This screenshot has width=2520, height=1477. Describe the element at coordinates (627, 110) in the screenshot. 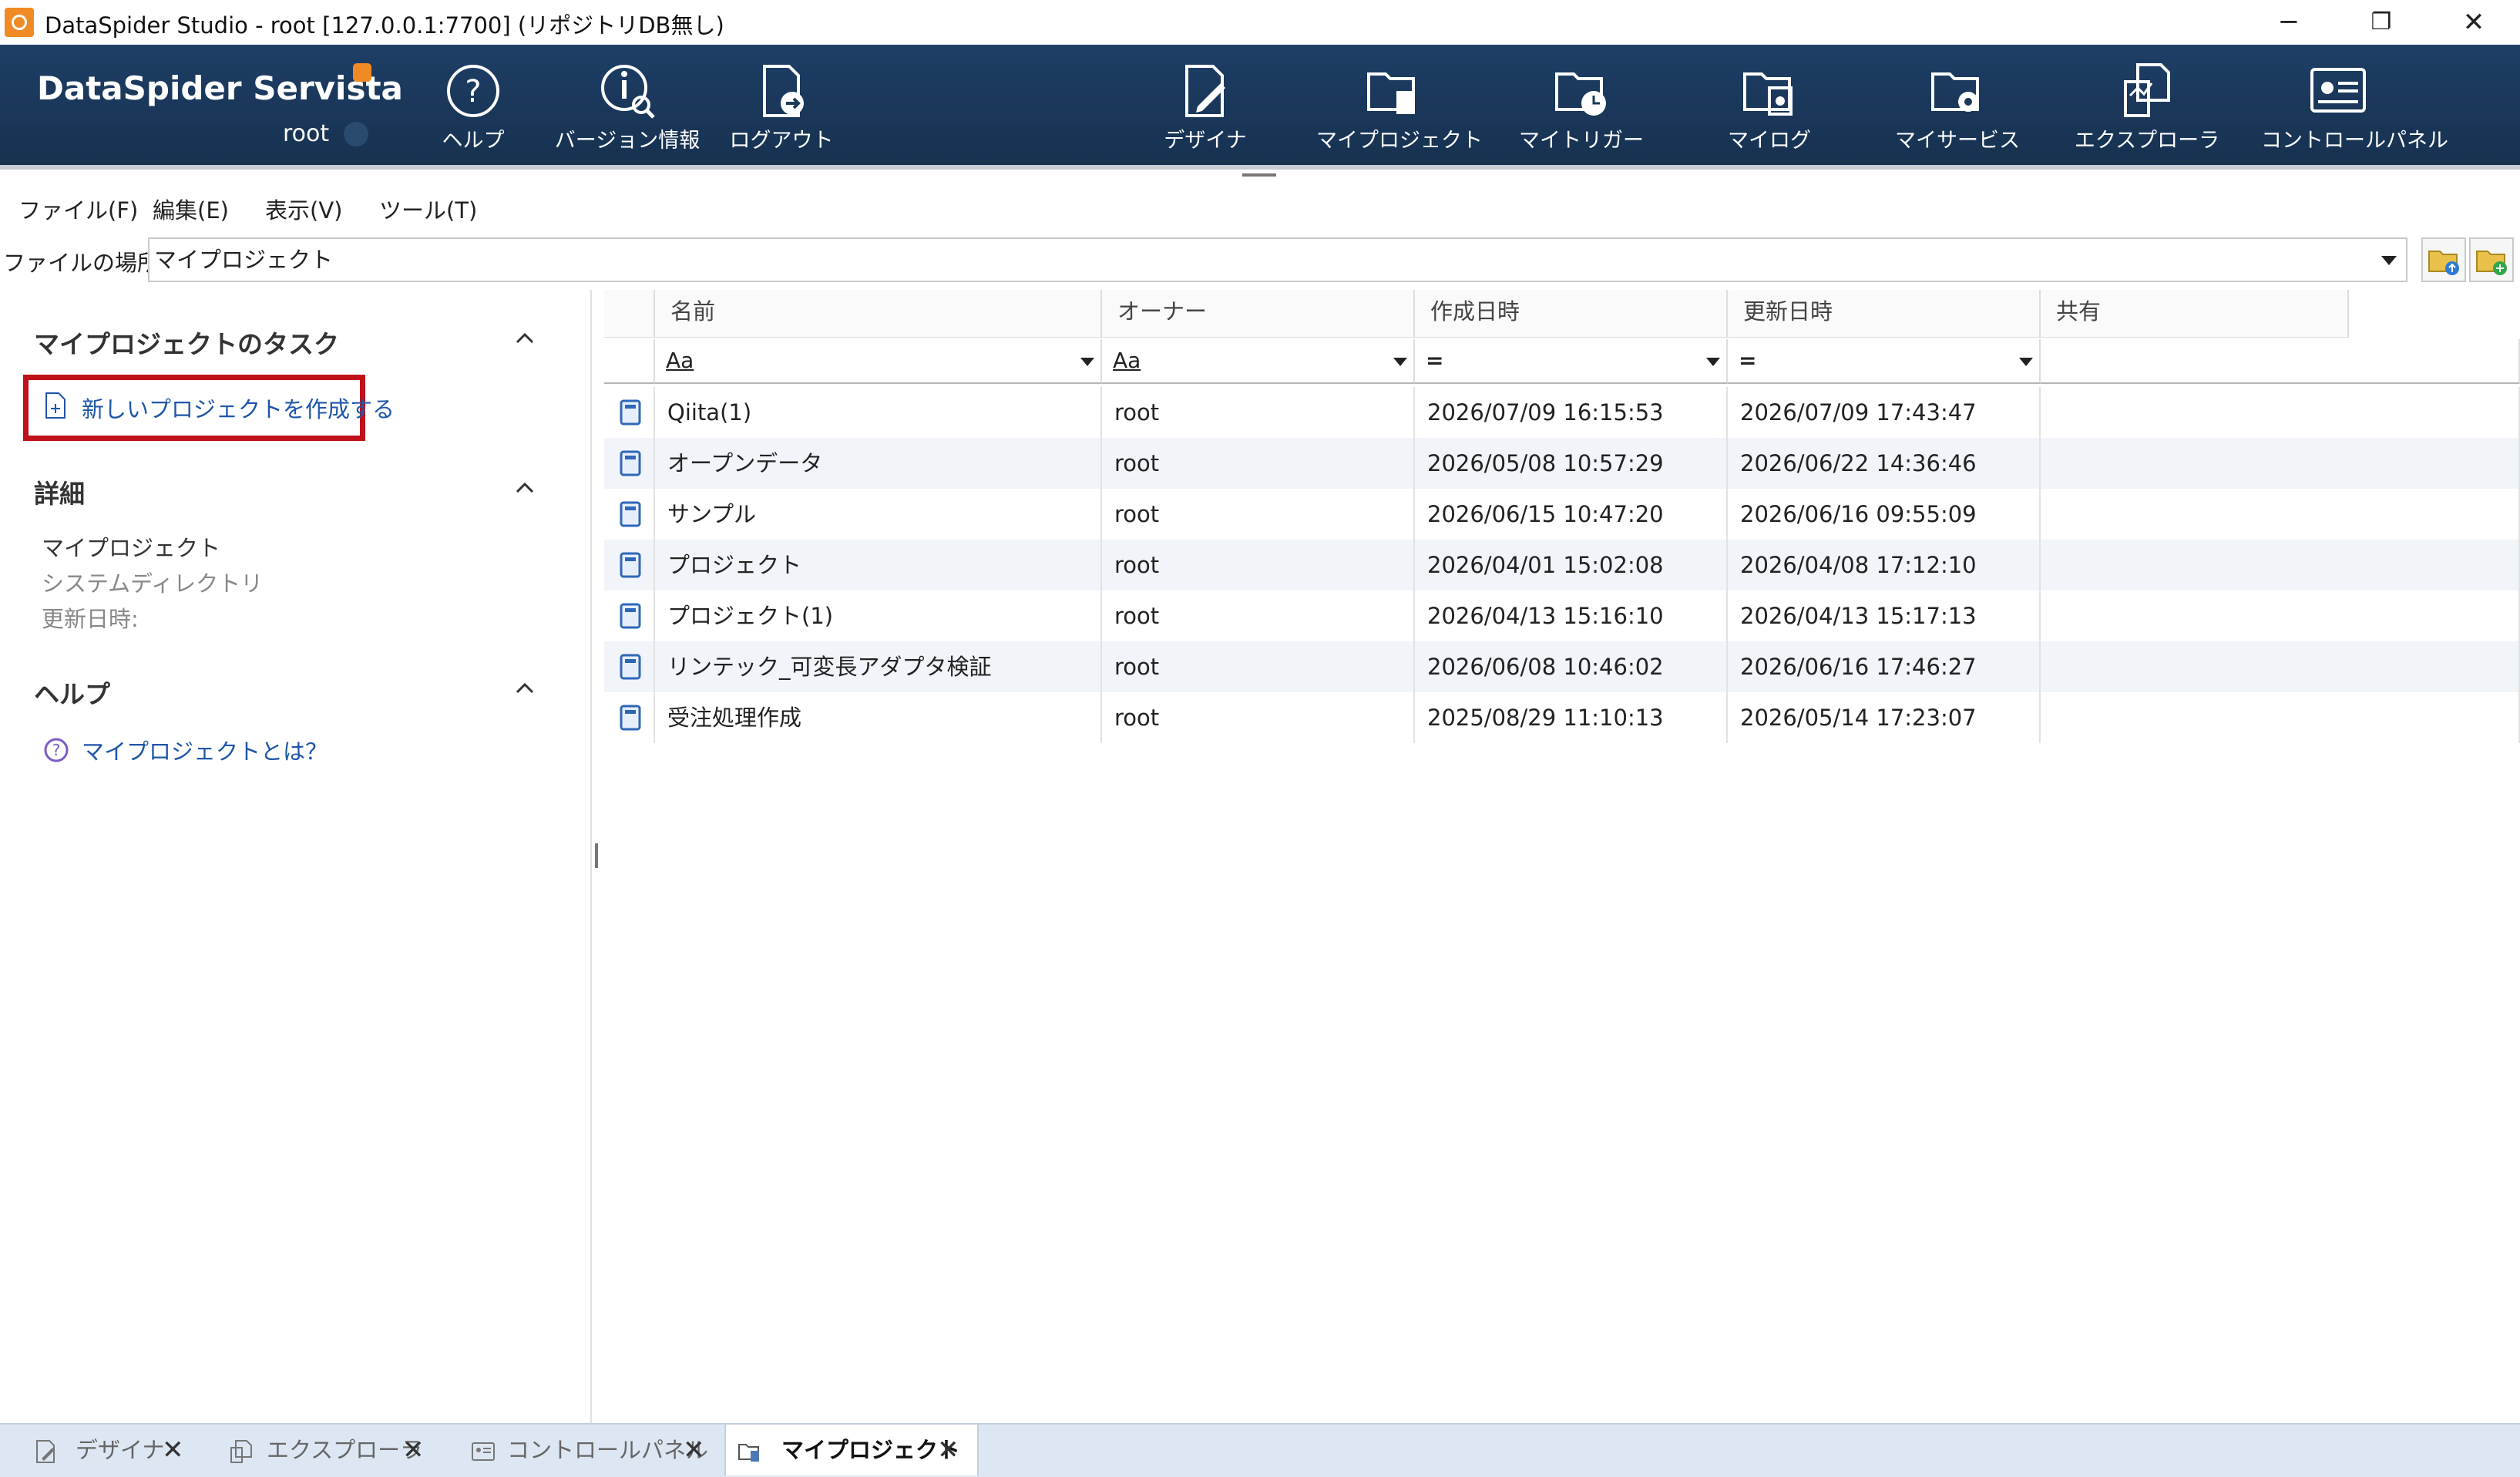

I see `version-info-button: バージョン情報` at that location.